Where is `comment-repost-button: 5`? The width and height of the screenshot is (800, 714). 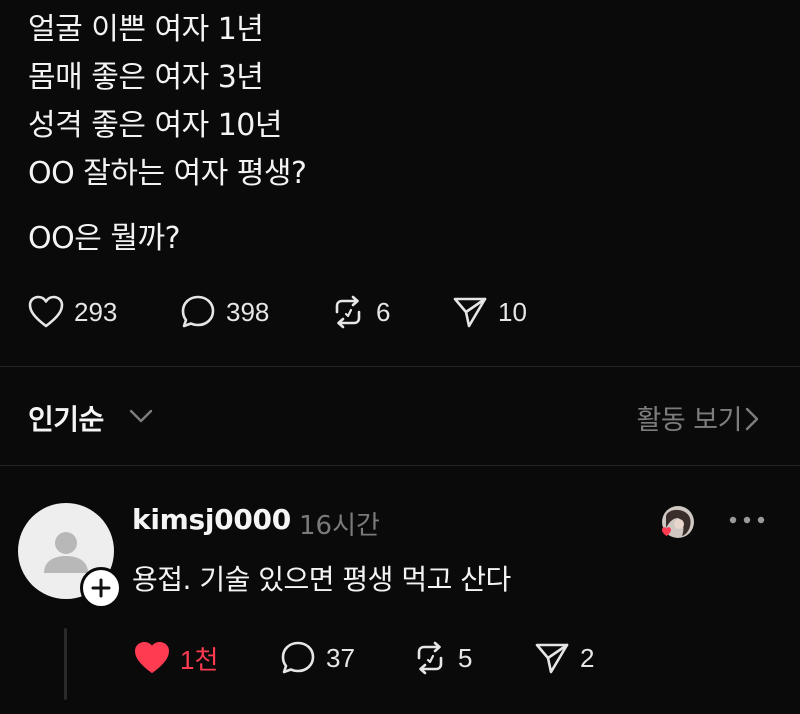 comment-repost-button: 5 is located at coordinates (441, 658).